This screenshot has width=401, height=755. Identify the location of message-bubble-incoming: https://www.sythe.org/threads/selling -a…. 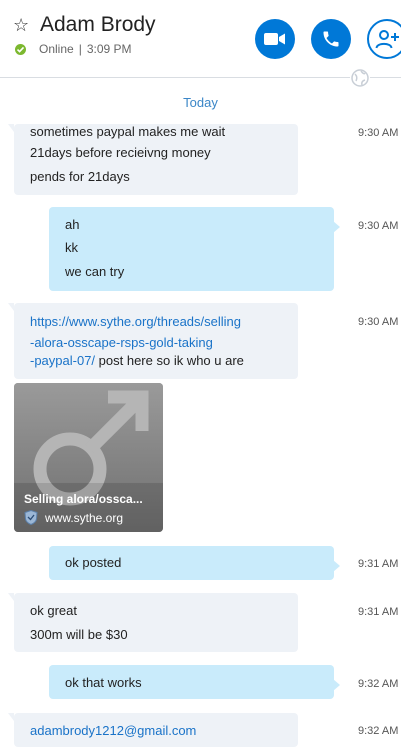
(153, 341).